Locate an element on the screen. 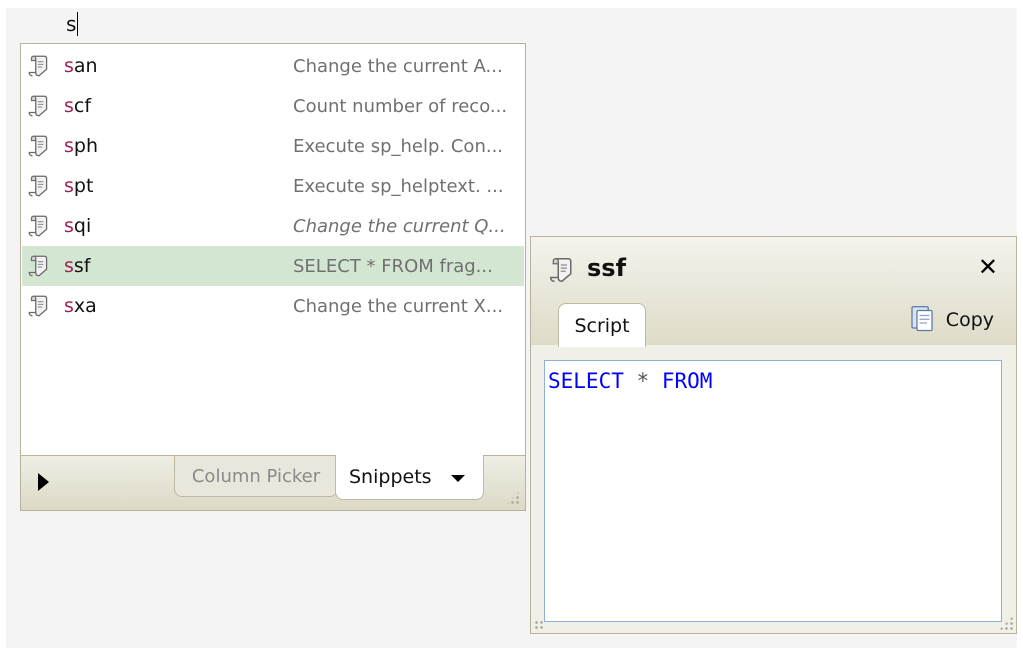 The height and width of the screenshot is (650, 1023). editor-typed-text: s is located at coordinates (72, 24).